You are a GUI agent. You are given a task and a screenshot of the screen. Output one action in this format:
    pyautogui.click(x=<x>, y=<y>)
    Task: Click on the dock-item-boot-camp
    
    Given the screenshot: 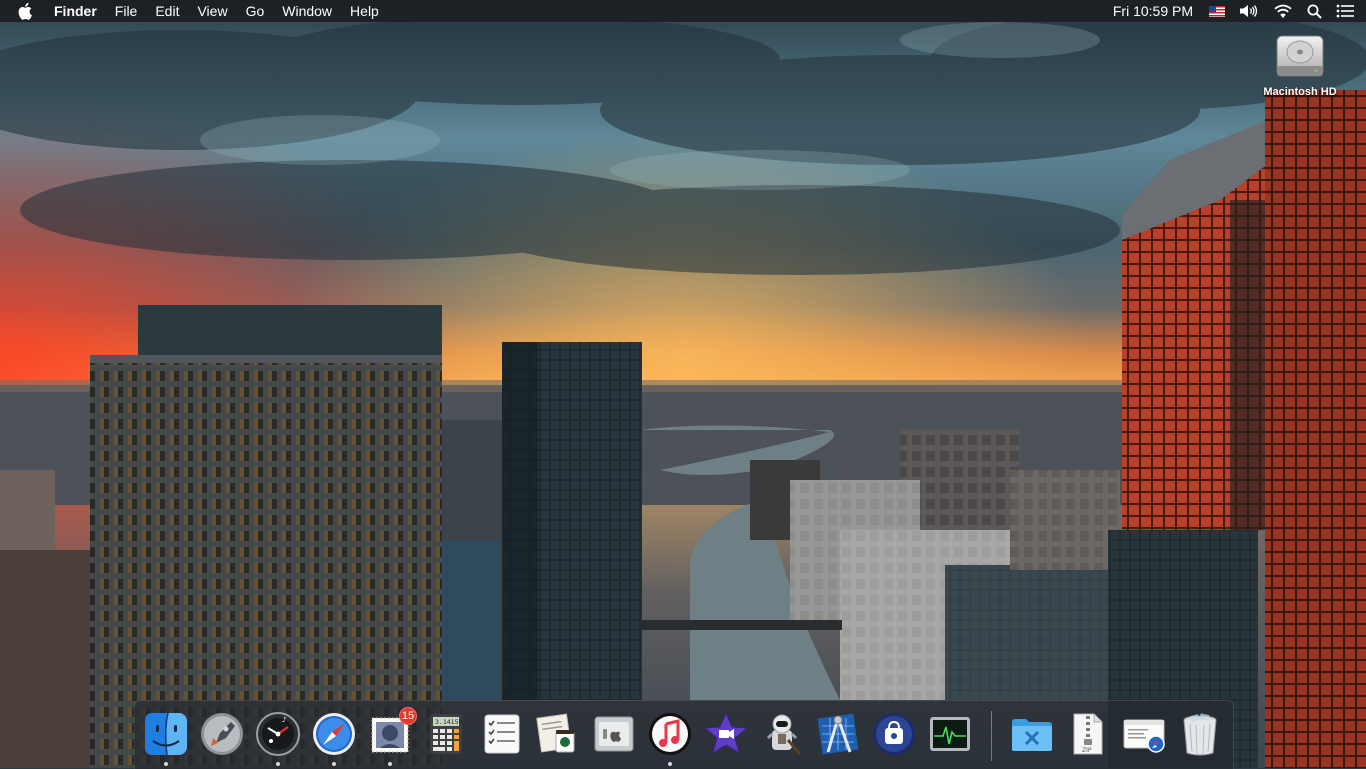 What is the action you would take?
    pyautogui.click(x=614, y=734)
    